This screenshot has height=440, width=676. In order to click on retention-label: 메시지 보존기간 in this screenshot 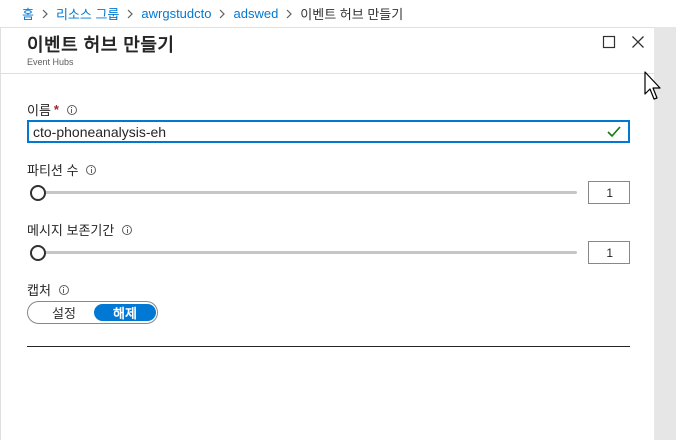, I will do `click(80, 229)`.